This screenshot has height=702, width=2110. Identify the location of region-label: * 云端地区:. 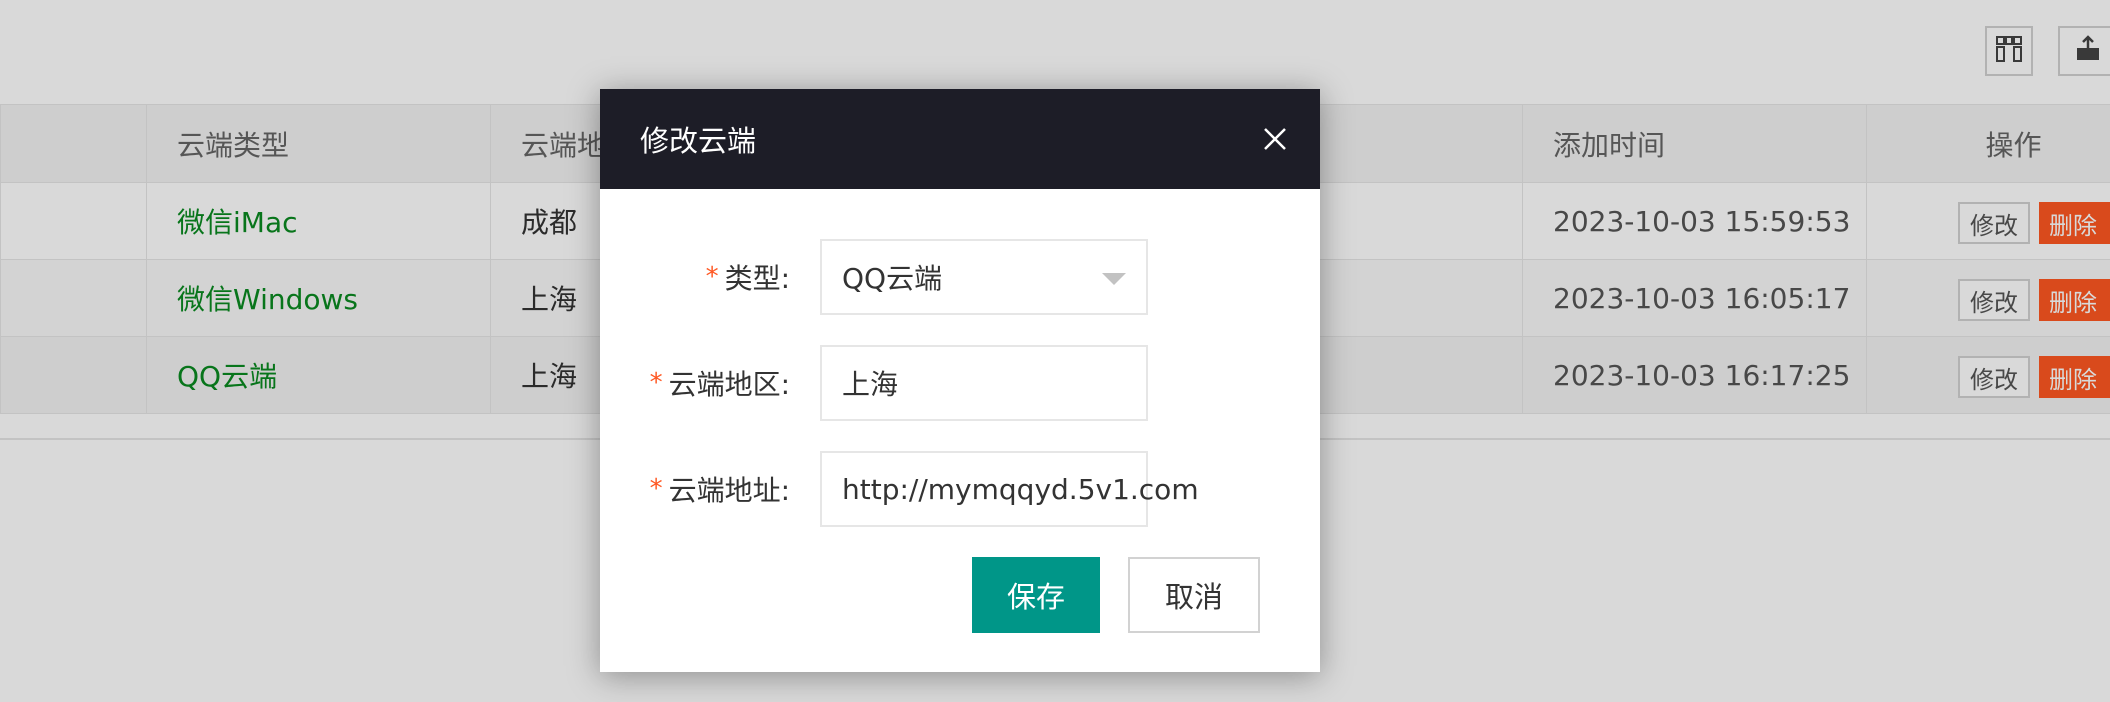
(720, 383).